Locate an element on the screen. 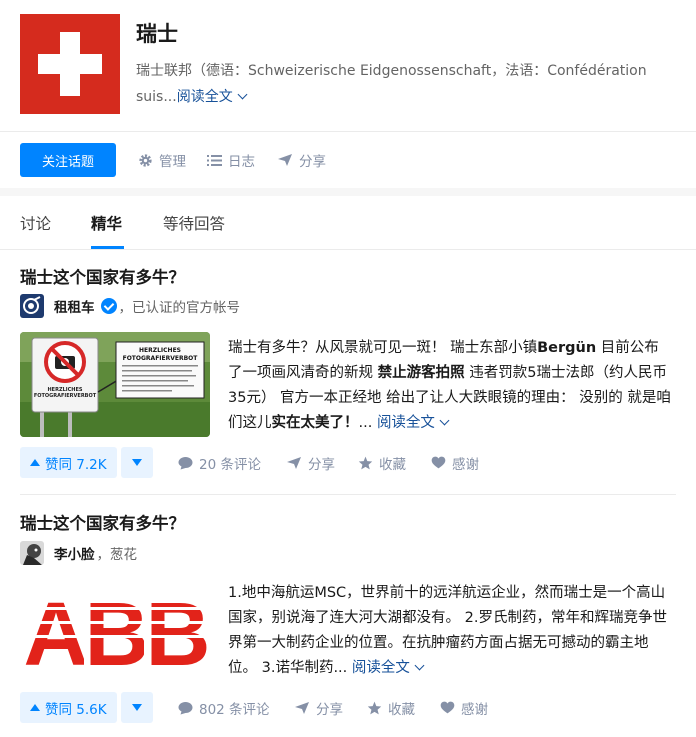  list-icon is located at coordinates (214, 160).